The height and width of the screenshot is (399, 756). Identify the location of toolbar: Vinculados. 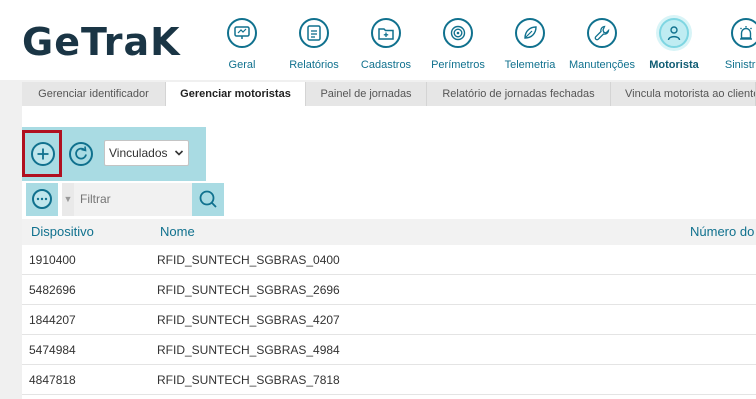
(114, 154).